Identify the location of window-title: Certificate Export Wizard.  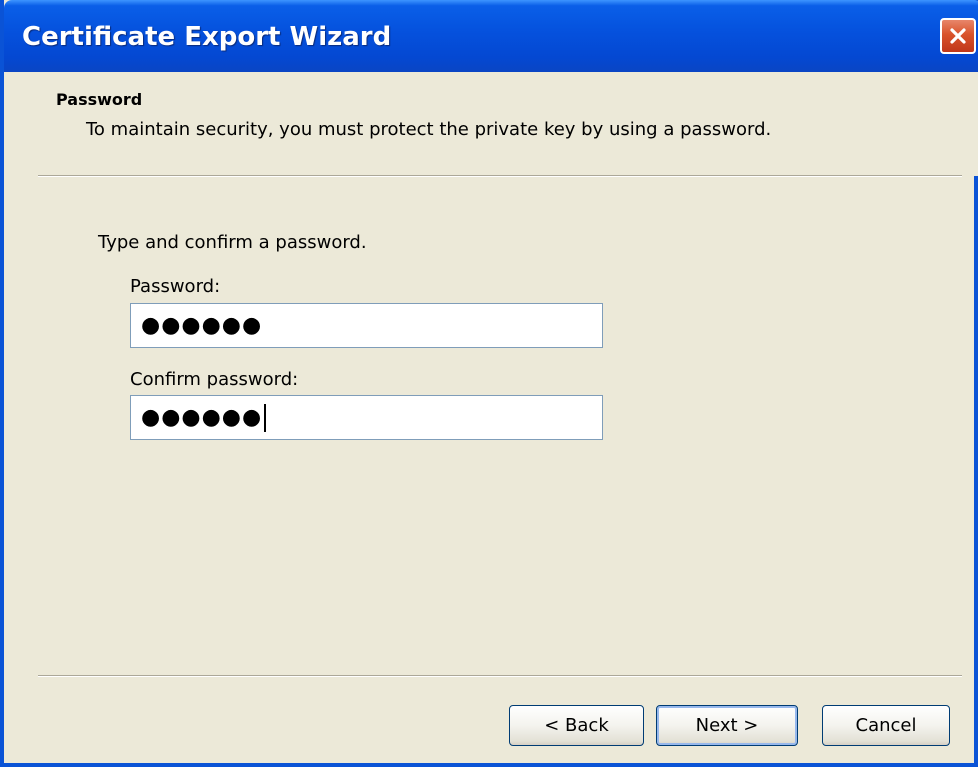
(207, 37).